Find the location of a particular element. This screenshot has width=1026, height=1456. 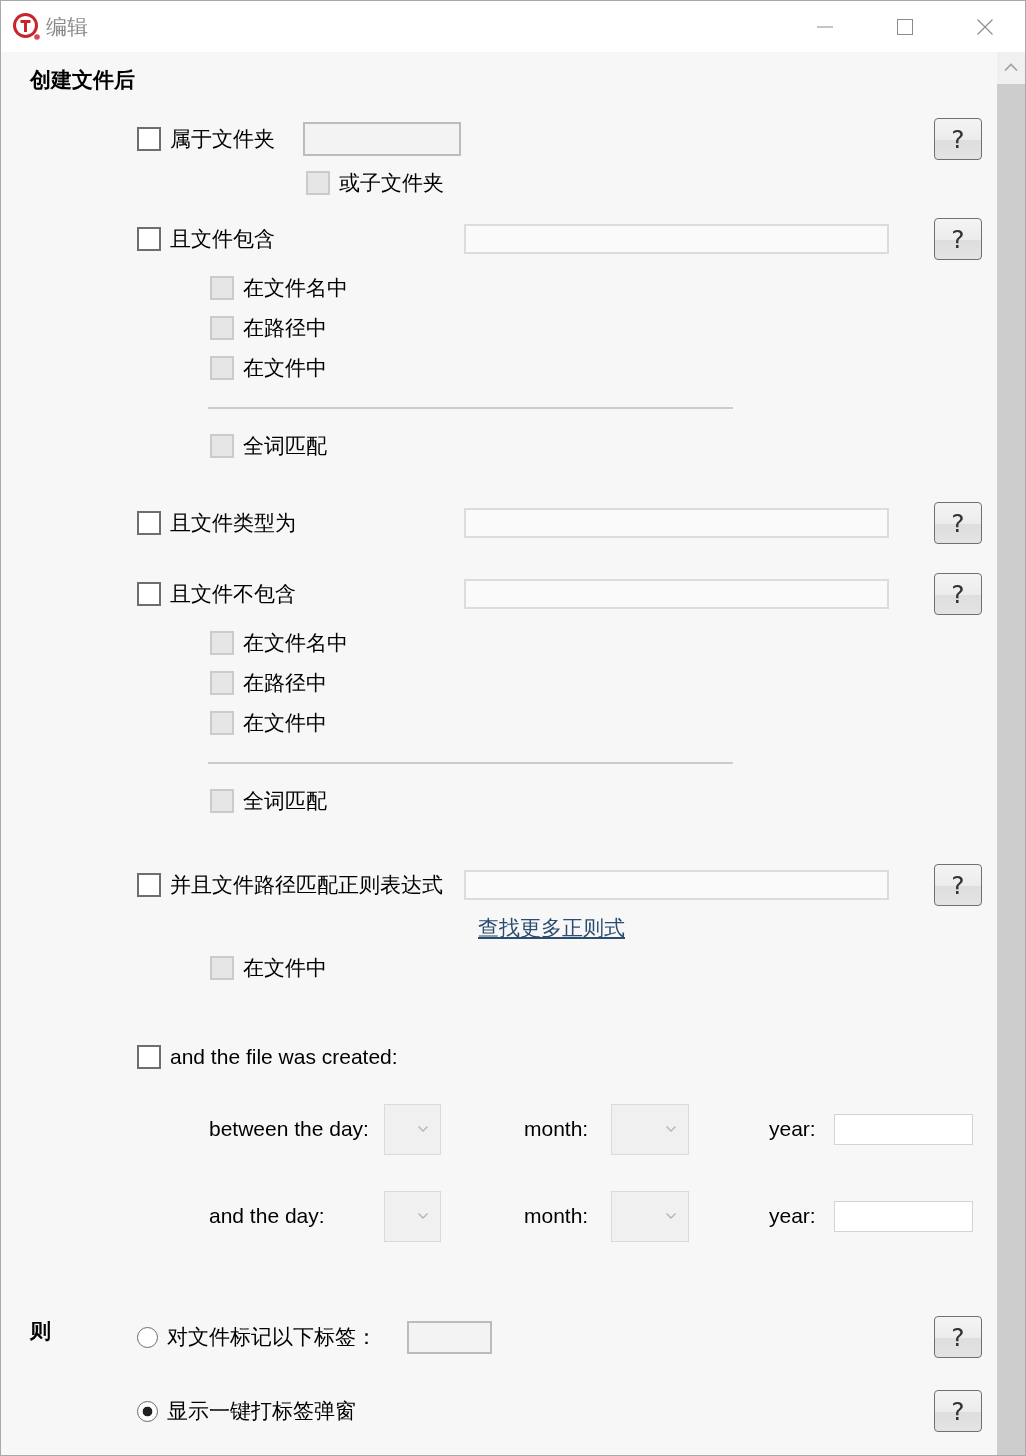

logo-icon is located at coordinates (26, 26).